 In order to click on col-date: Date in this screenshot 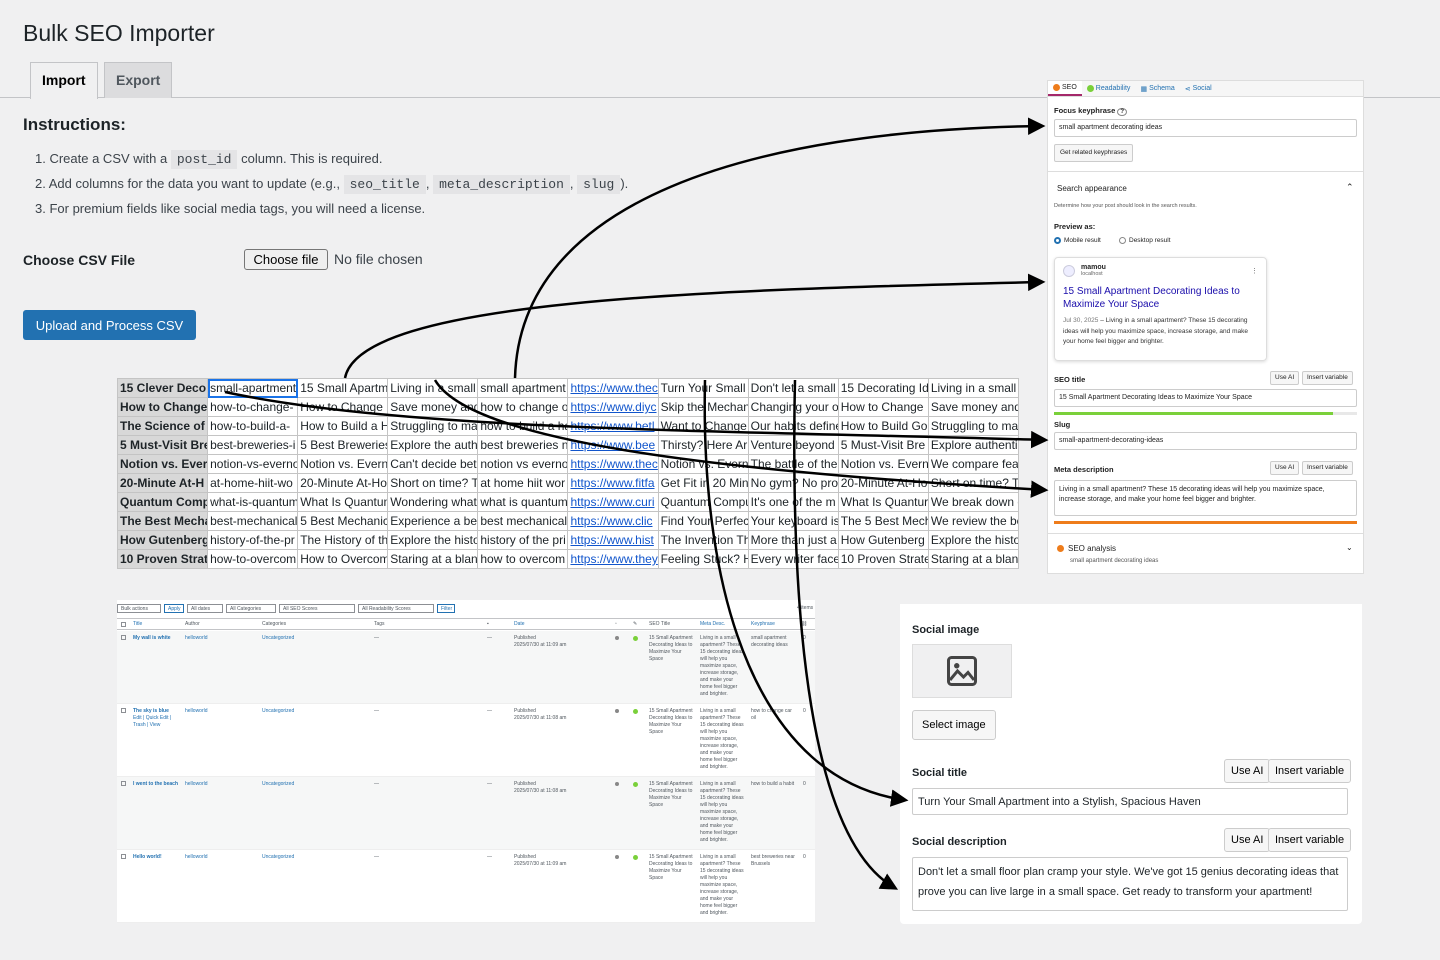, I will do `click(519, 624)`.